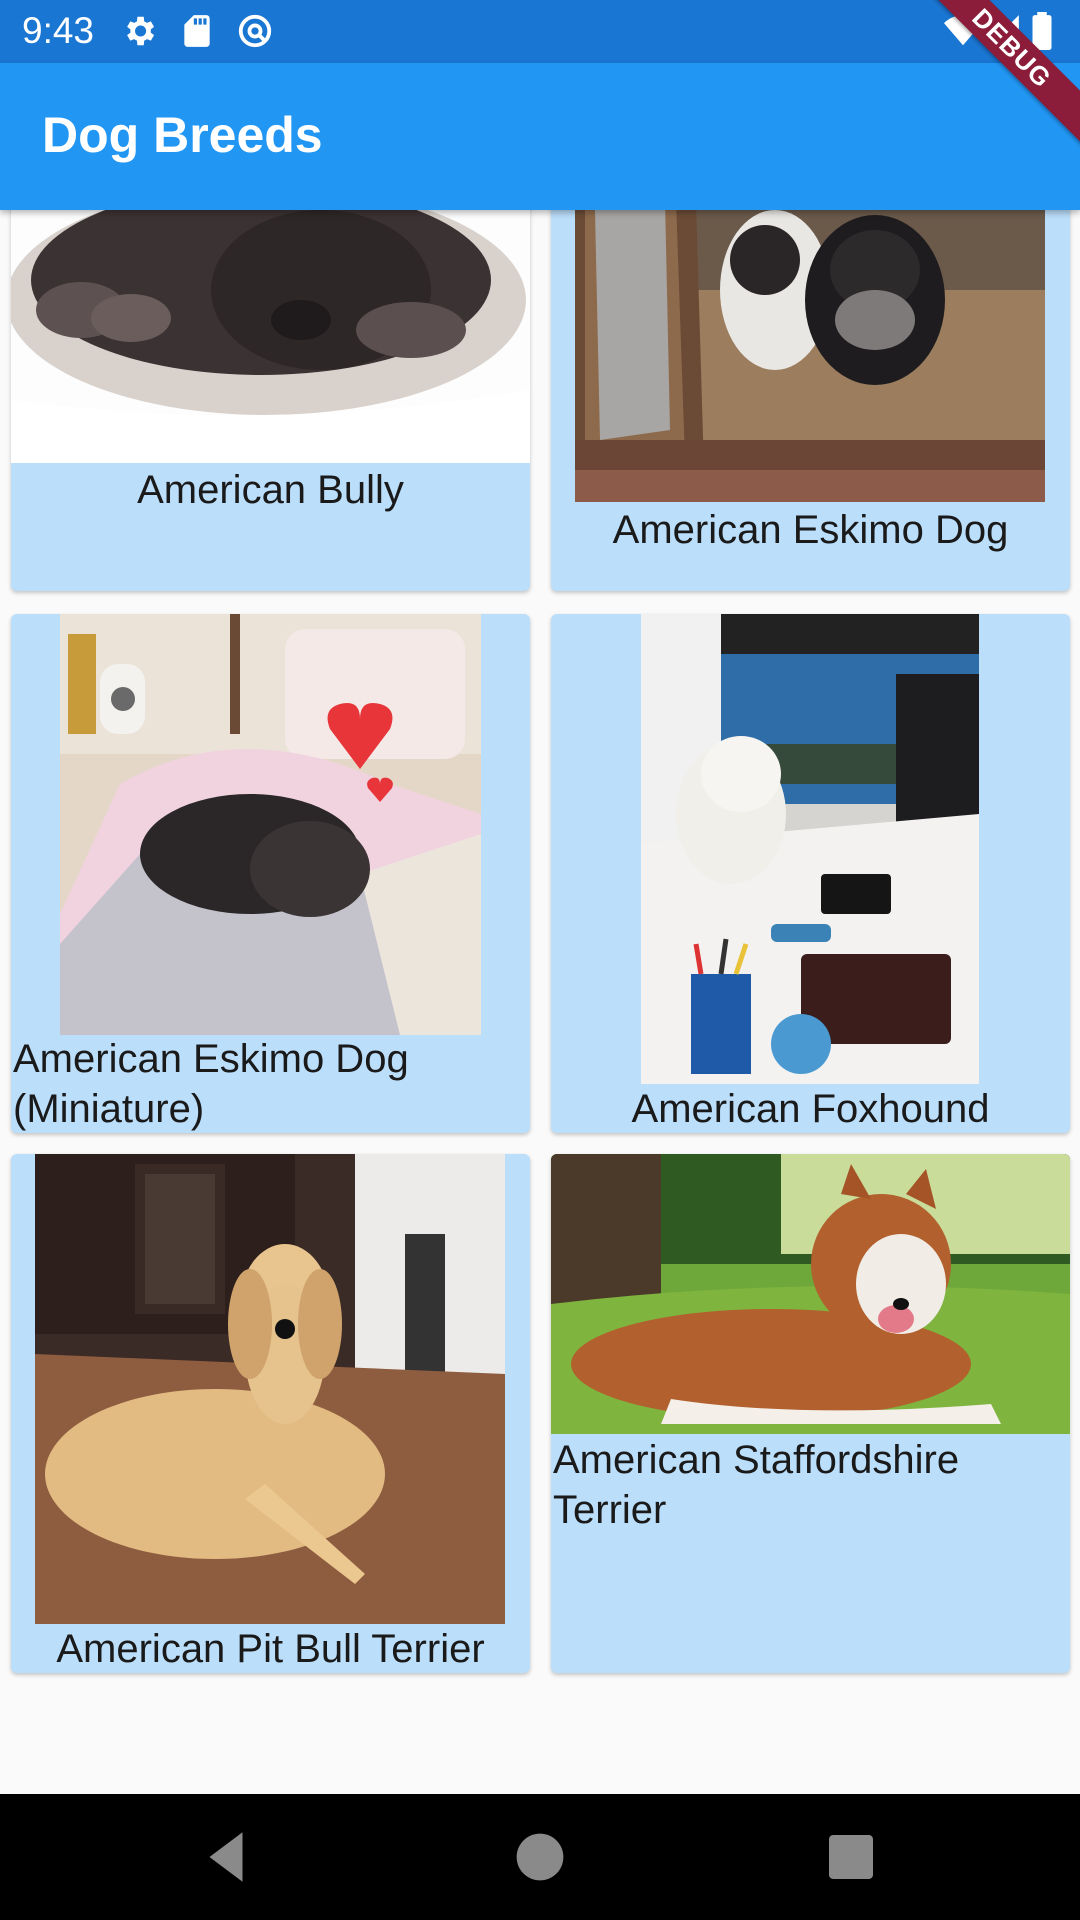 This screenshot has width=1080, height=1920. What do you see at coordinates (141, 31) in the screenshot?
I see `settings-icon` at bounding box center [141, 31].